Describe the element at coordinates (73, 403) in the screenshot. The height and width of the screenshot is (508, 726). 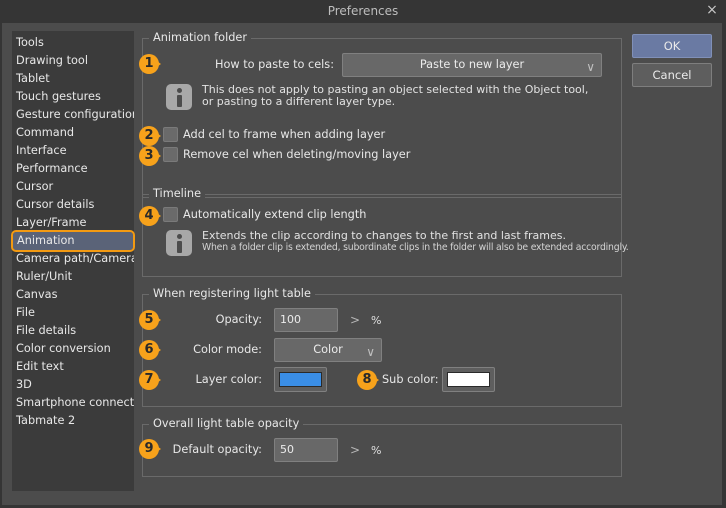
I see `sidebar-item-smartphone-connection: Smartphone connection` at that location.